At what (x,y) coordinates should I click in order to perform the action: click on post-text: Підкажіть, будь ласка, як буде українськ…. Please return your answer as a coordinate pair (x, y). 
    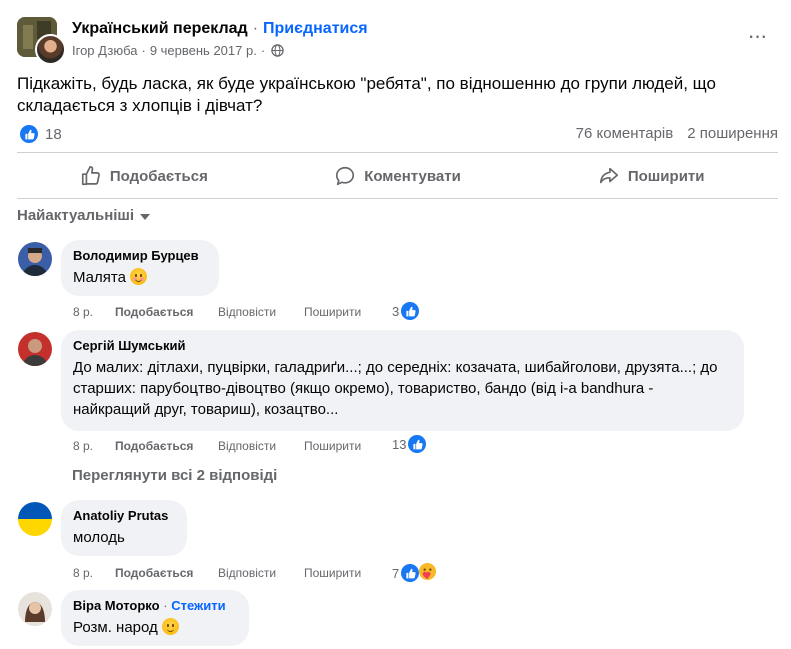
    Looking at the image, I should click on (366, 94).